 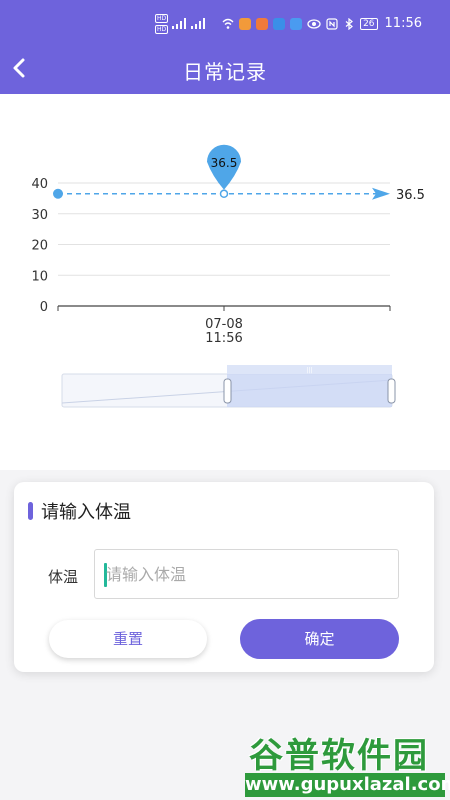 I want to click on bluetooth-icon, so click(x=349, y=23).